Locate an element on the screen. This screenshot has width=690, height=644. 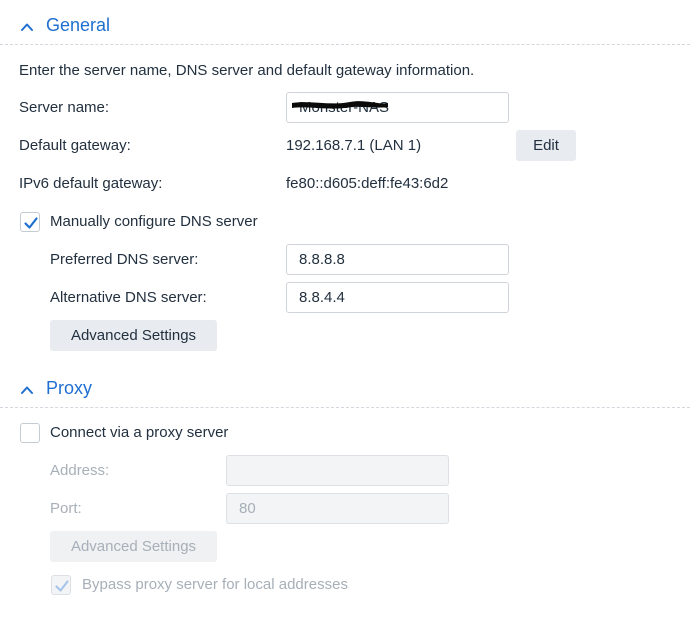
bypass-proxy-checkbox is located at coordinates (61, 585).